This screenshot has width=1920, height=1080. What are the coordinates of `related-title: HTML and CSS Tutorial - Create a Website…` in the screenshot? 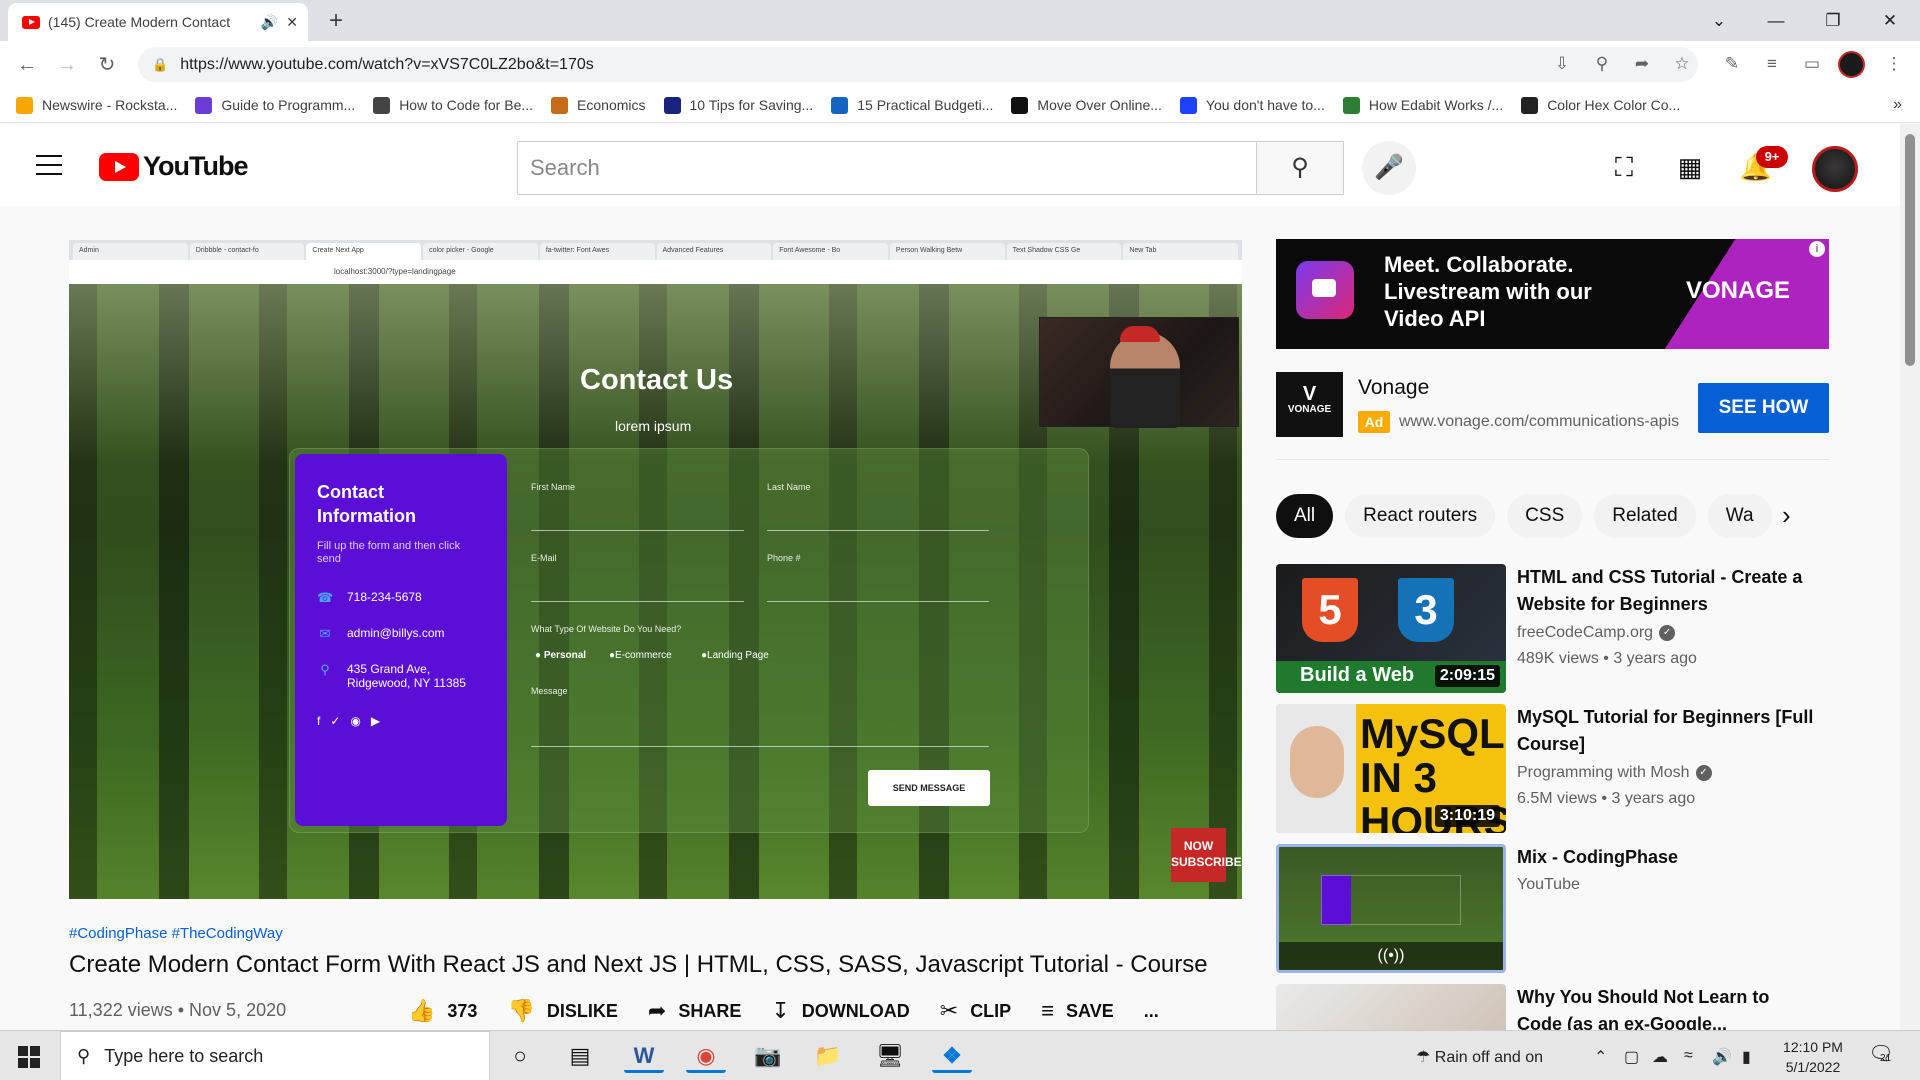 It's located at (1667, 591).